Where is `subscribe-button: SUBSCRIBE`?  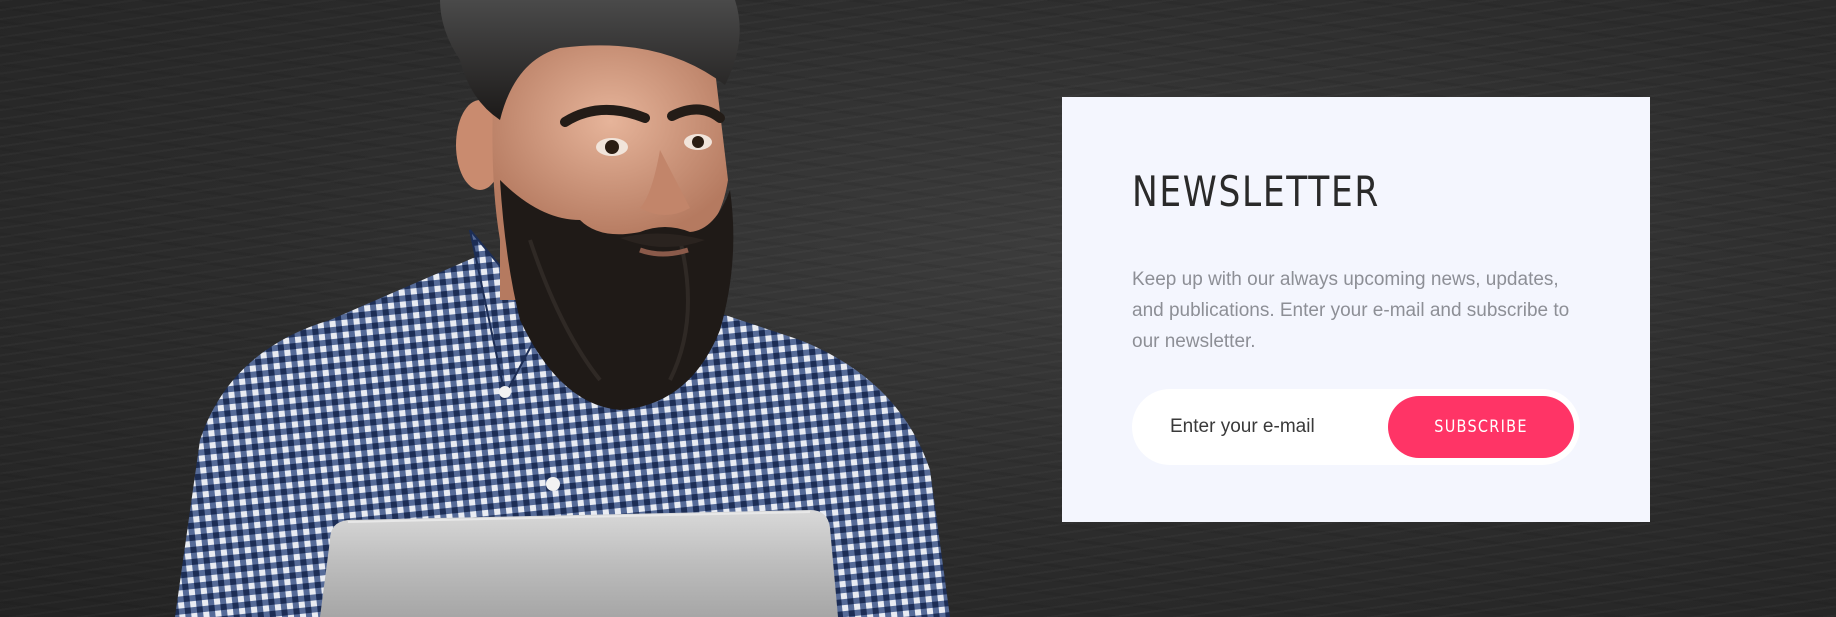 subscribe-button: SUBSCRIBE is located at coordinates (1481, 427).